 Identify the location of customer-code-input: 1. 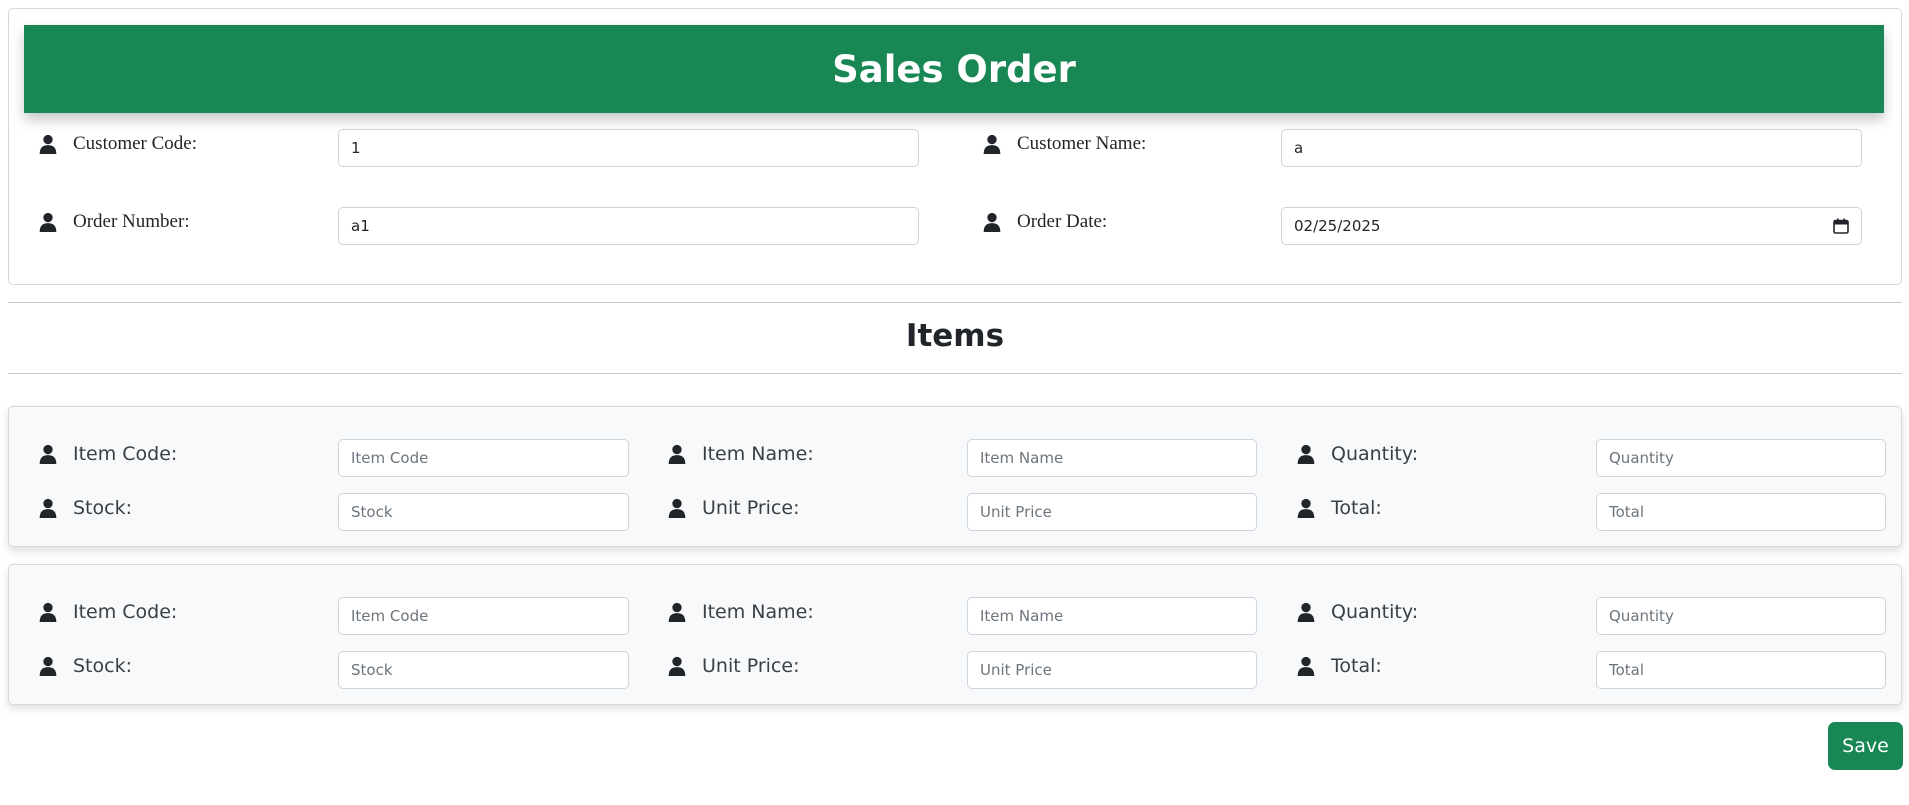
(628, 148).